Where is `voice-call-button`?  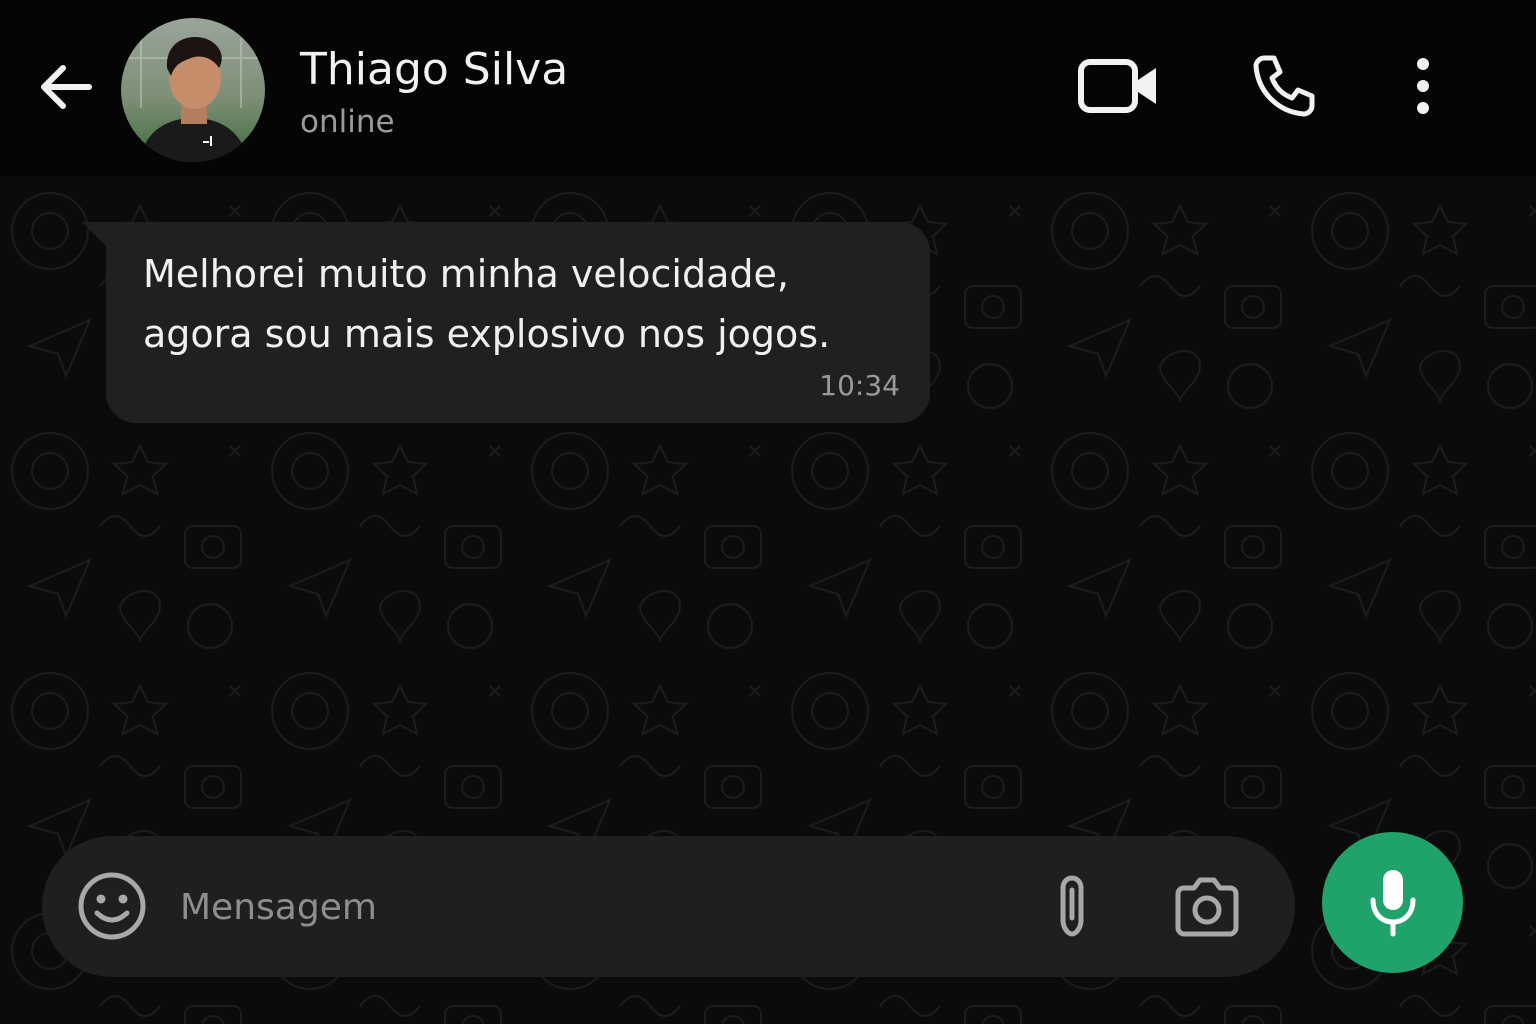
voice-call-button is located at coordinates (1284, 86).